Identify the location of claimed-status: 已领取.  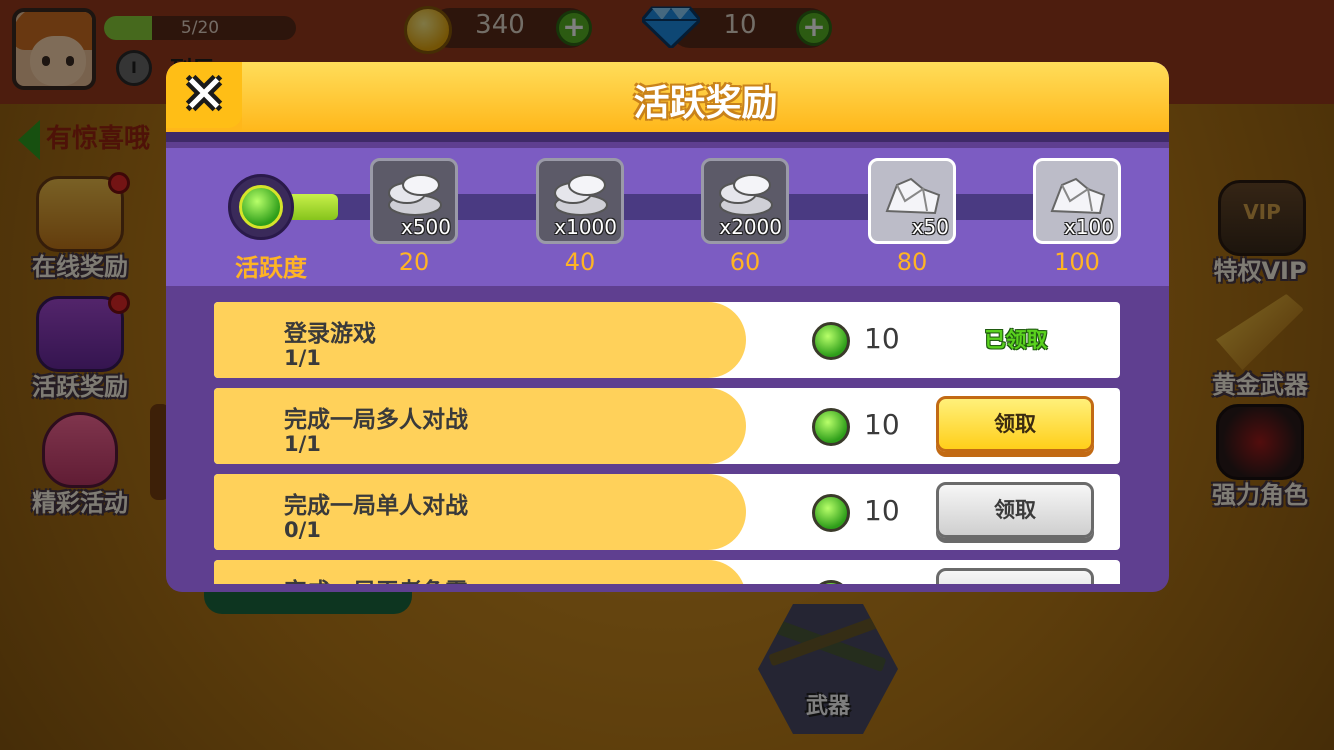
(1016, 340).